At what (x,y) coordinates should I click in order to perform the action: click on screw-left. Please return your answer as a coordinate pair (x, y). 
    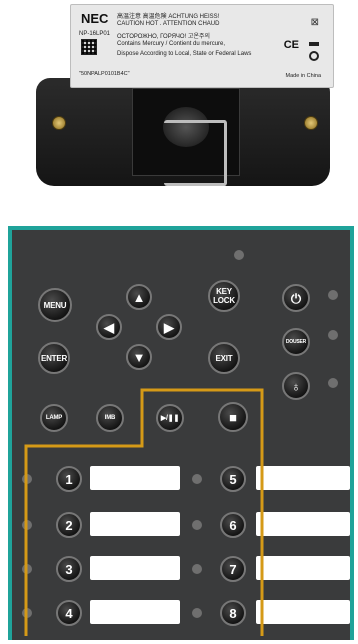
    Looking at the image, I should click on (59, 123).